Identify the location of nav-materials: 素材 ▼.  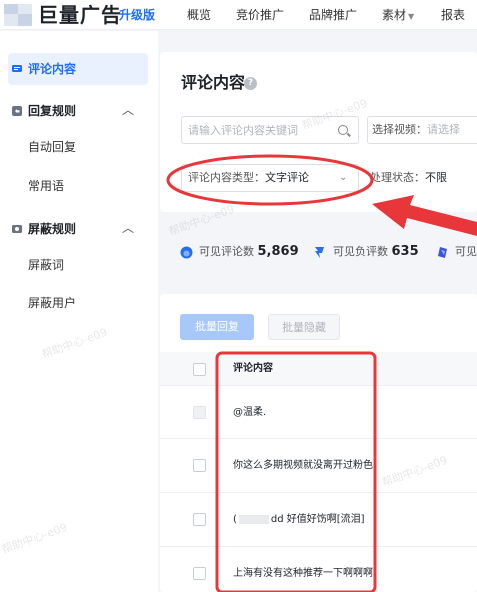
(398, 16).